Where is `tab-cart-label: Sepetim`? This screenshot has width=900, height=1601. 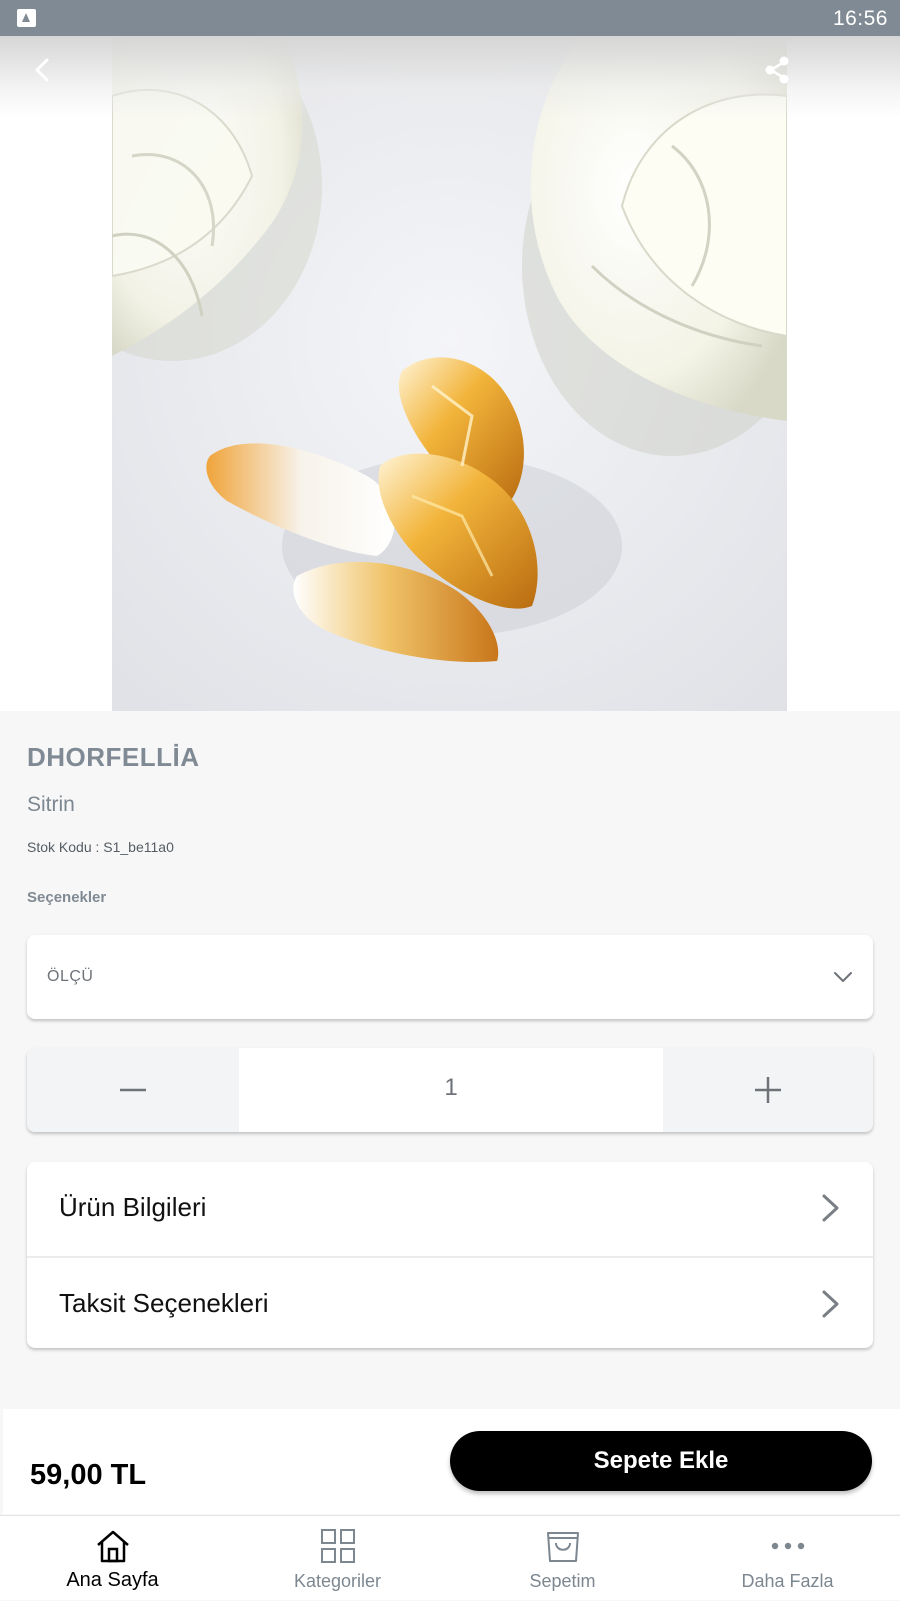
tab-cart-label: Sepetim is located at coordinates (562, 1581).